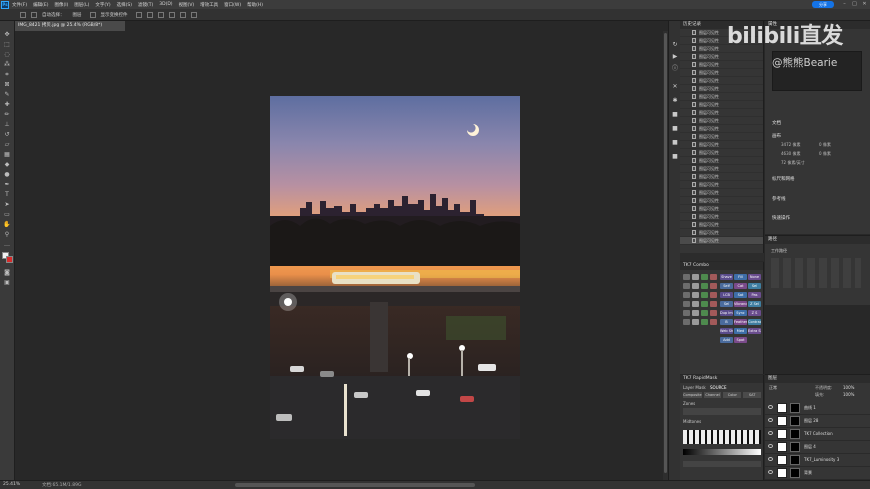 This screenshot has width=870, height=489. I want to click on menu-layer: 图层(L), so click(81, 5).